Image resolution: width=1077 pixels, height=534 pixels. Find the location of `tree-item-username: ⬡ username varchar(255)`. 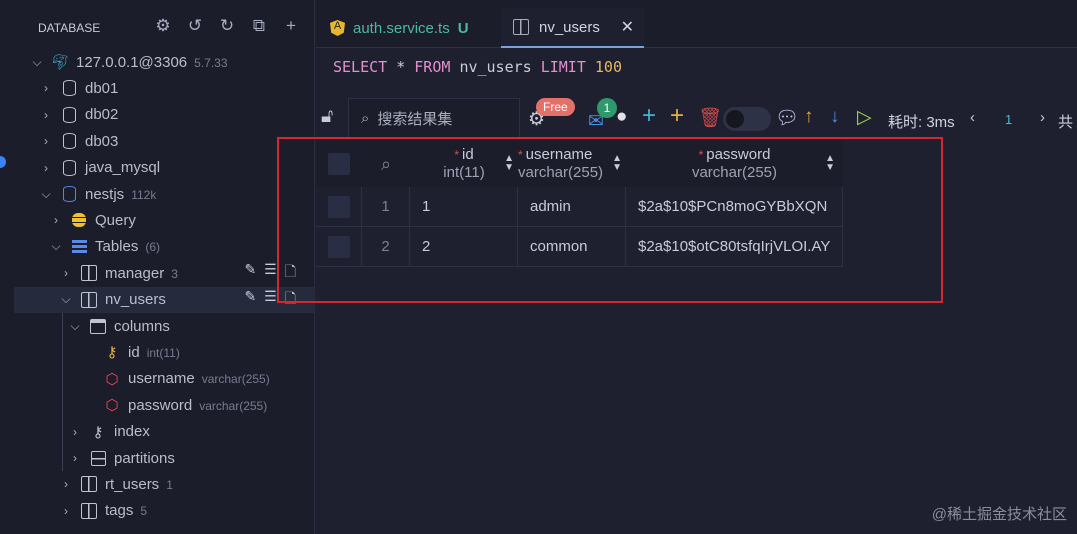

tree-item-username: ⬡ username varchar(255) is located at coordinates (164, 379).